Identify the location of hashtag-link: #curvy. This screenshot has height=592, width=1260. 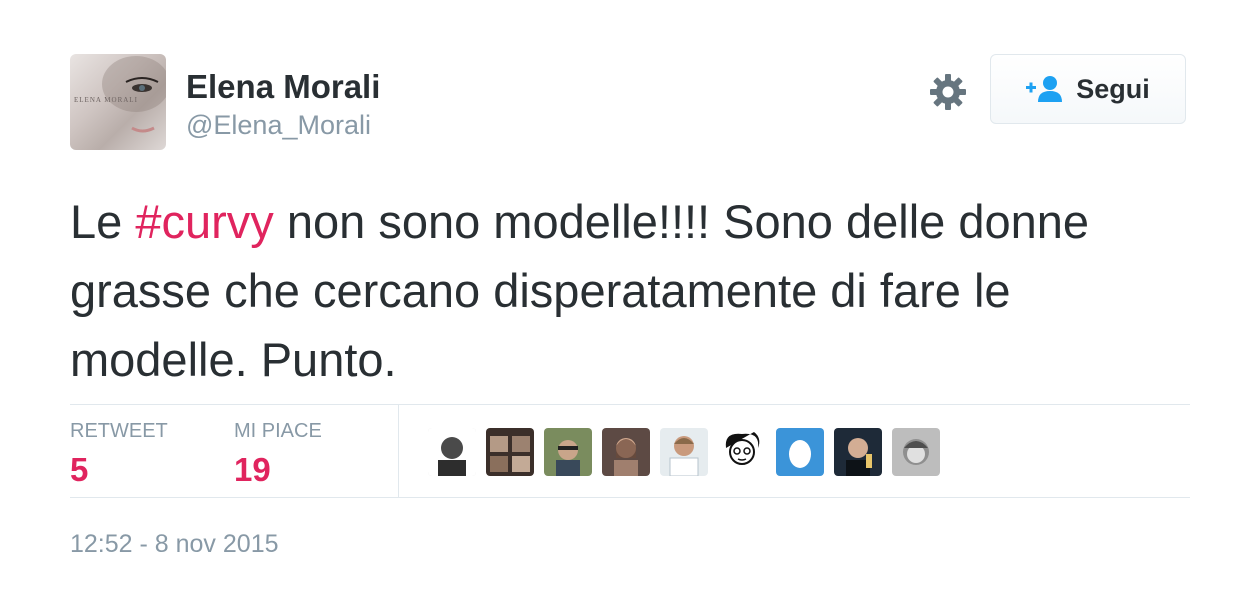
(204, 221).